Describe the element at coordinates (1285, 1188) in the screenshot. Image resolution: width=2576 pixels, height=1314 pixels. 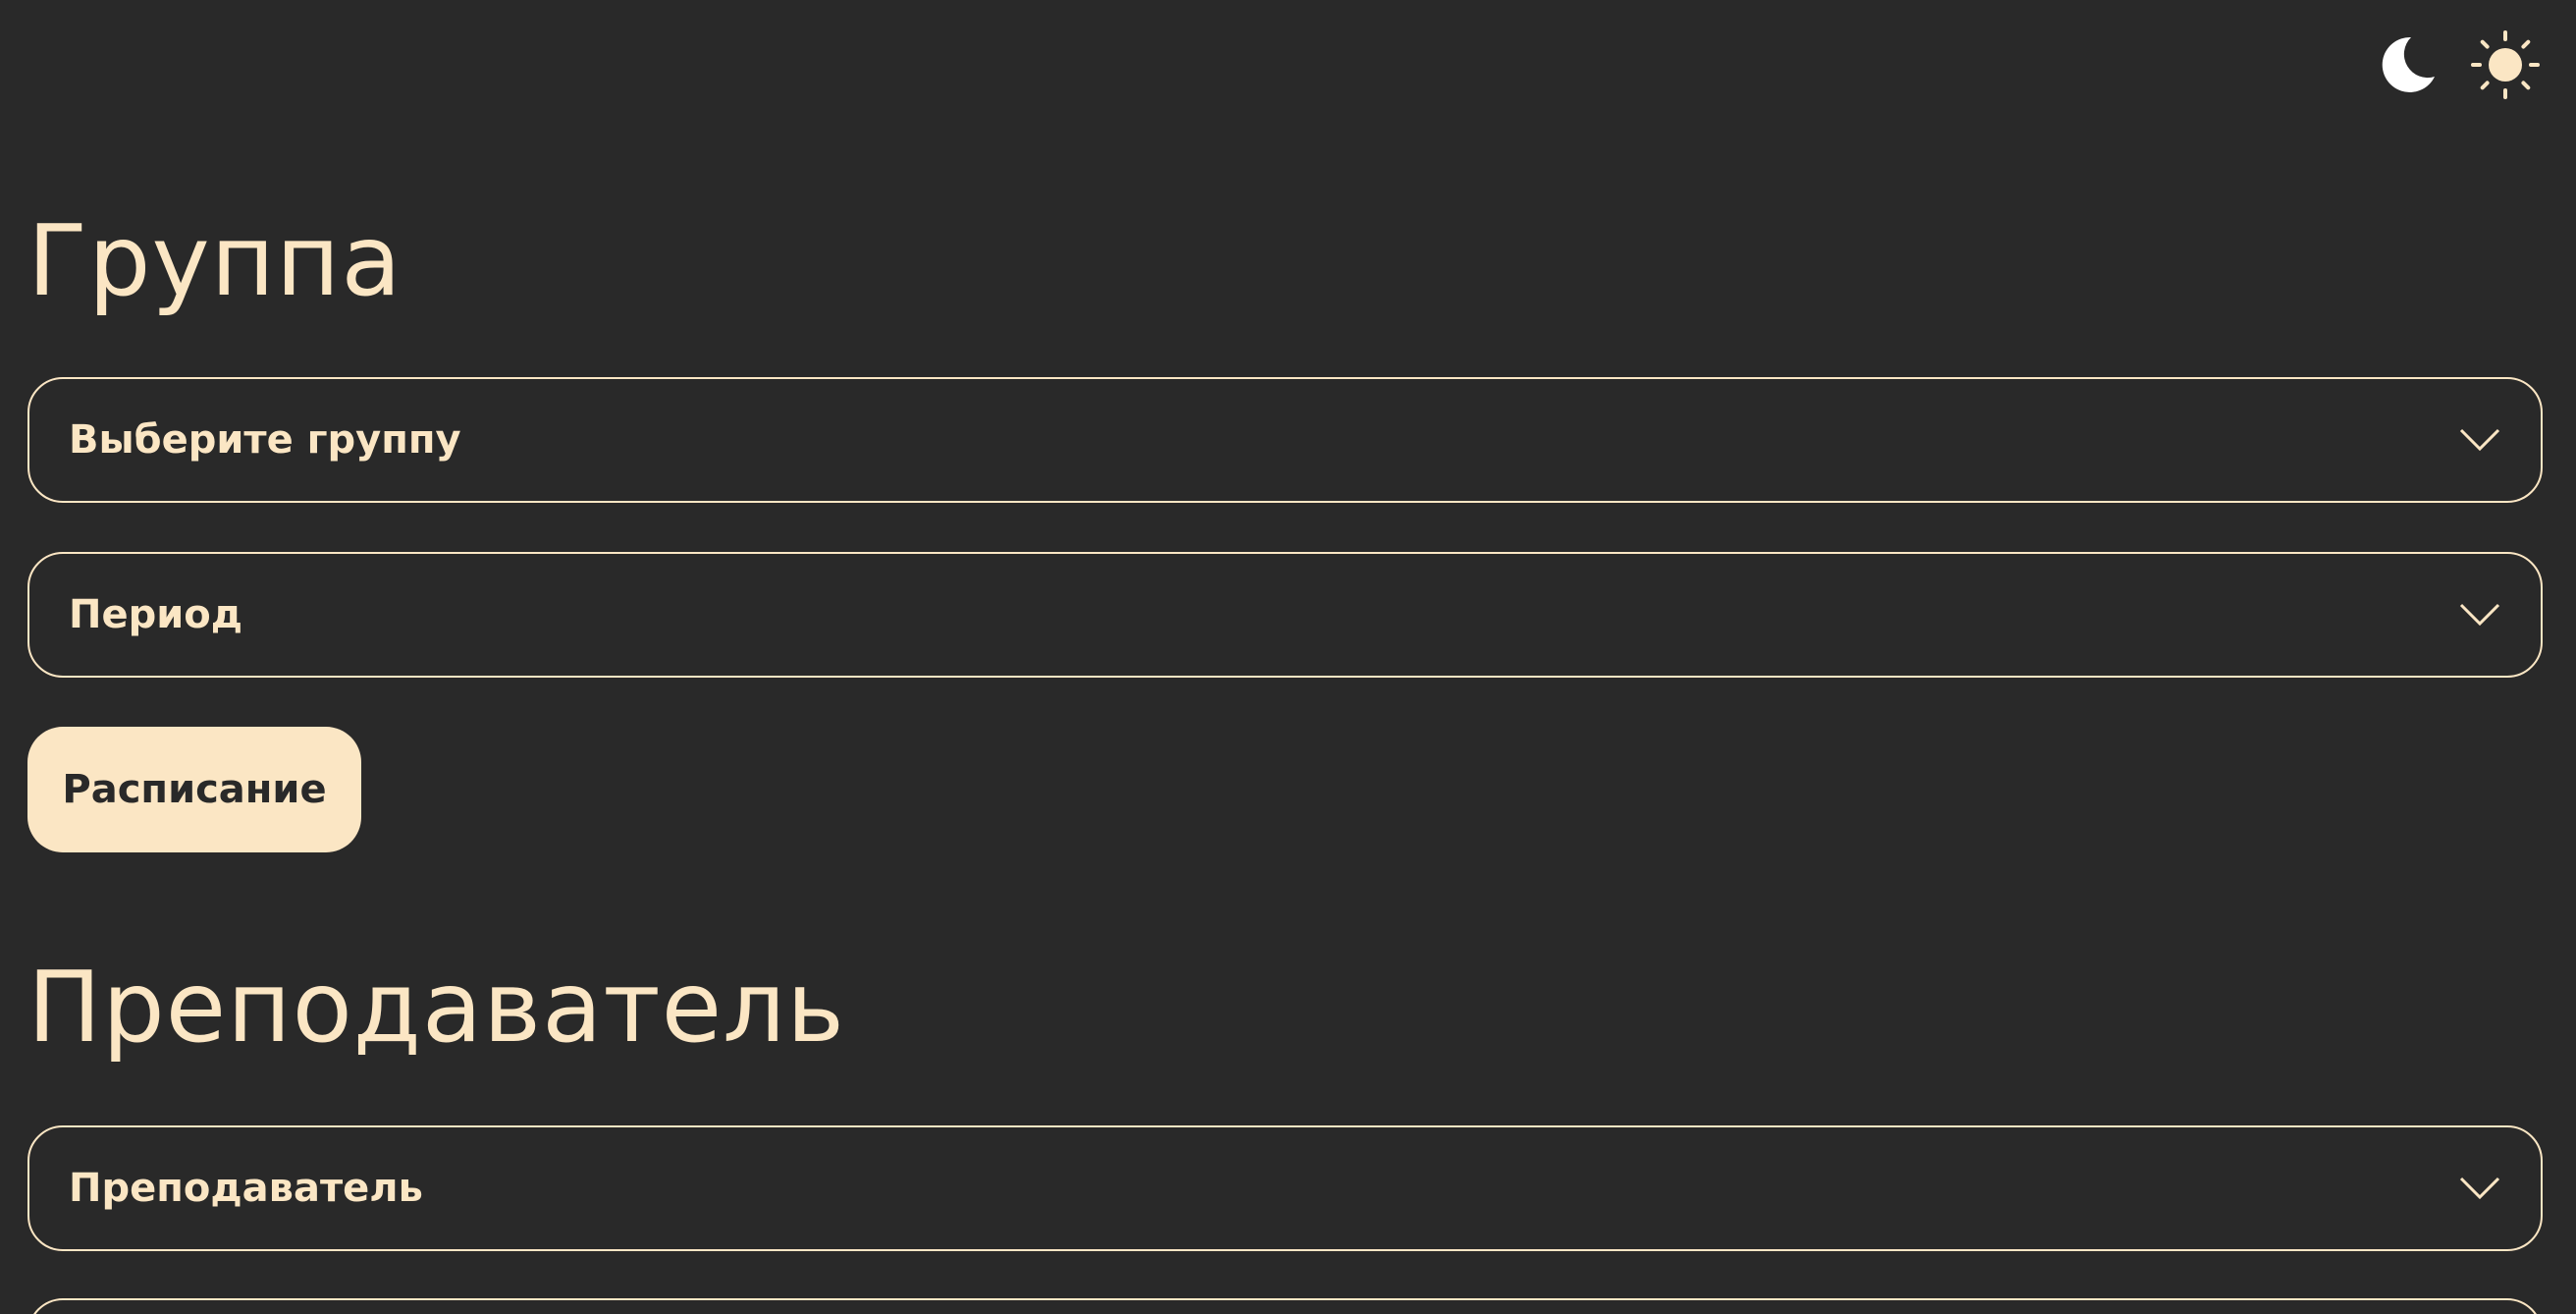
I see `teacher-select: Преподаватель` at that location.